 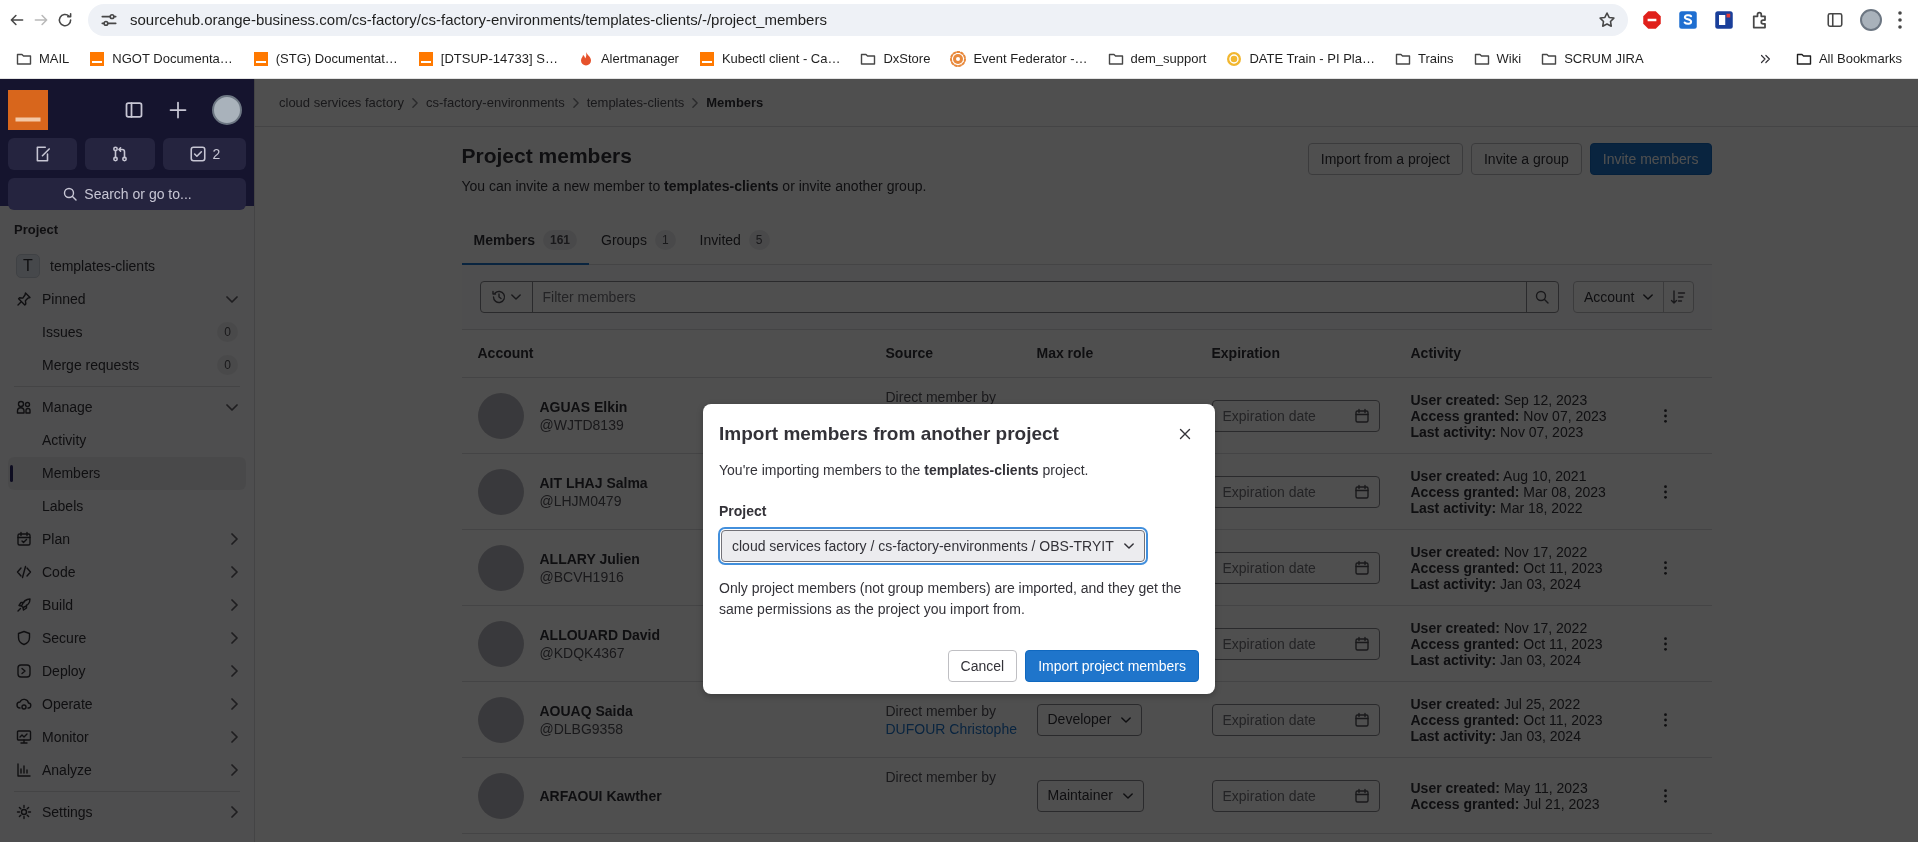 What do you see at coordinates (1526, 159) in the screenshot?
I see `header-button: Invite a group` at bounding box center [1526, 159].